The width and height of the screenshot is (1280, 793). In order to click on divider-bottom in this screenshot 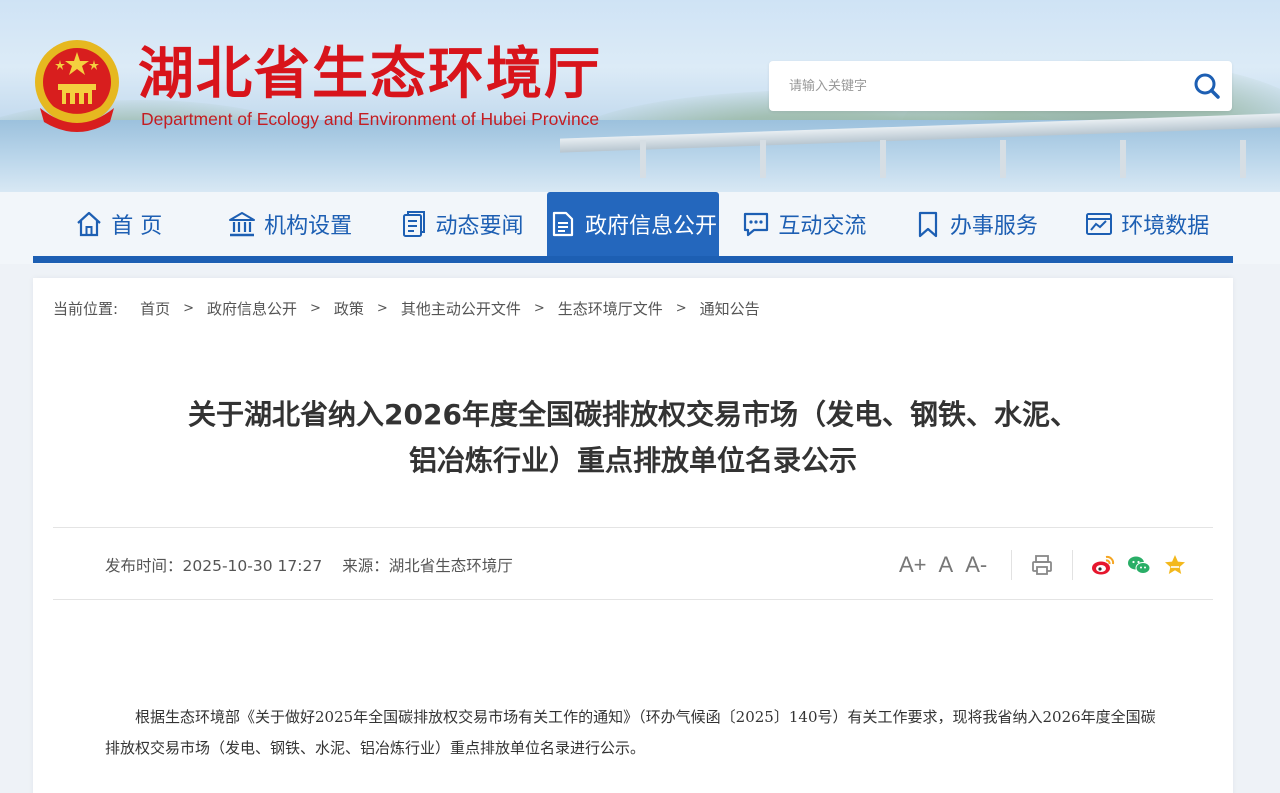, I will do `click(633, 599)`.